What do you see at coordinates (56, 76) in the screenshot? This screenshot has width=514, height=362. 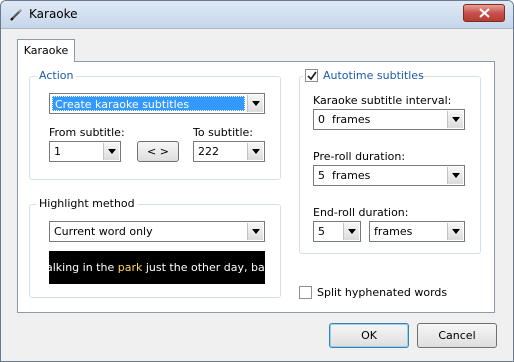 I see `action-legend: Action` at bounding box center [56, 76].